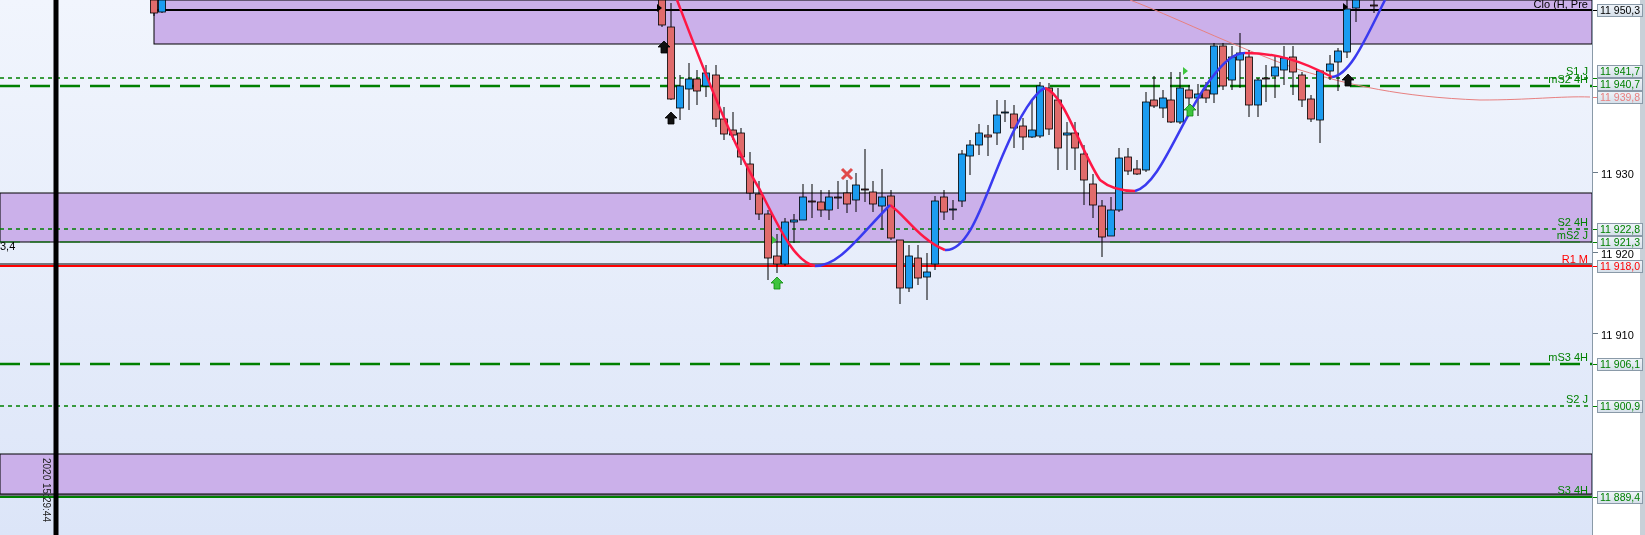  I want to click on axis-tick-label: 11 930, so click(1617, 174).